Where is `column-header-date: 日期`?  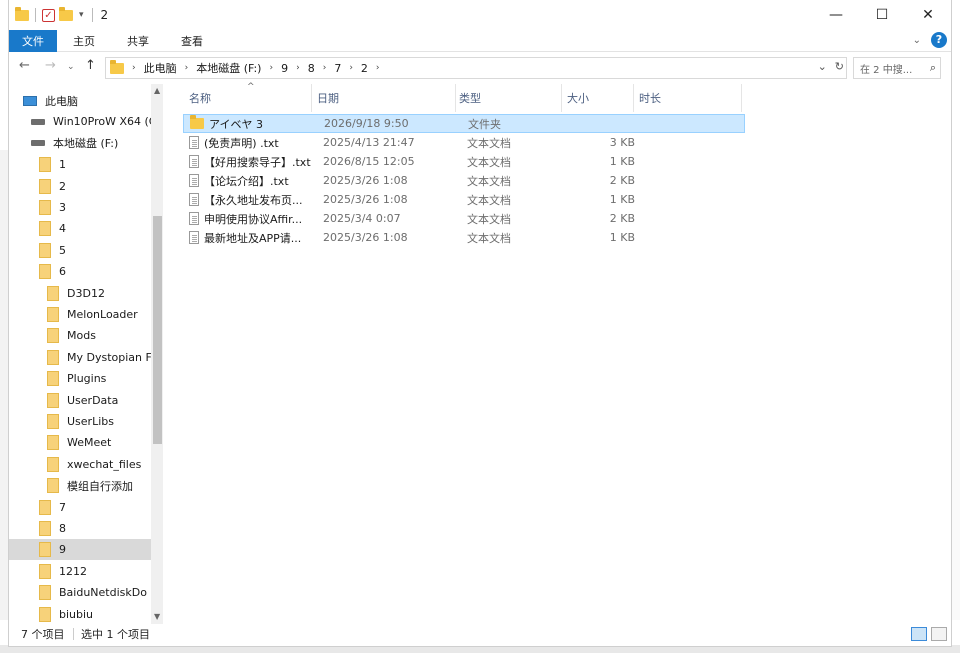
column-header-date: 日期 is located at coordinates (386, 98).